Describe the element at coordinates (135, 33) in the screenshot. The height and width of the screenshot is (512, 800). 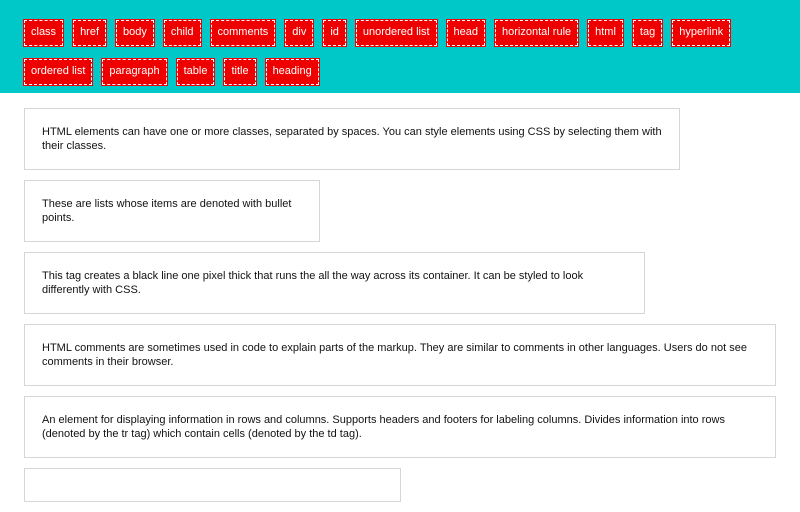
I see `tag-button-body: body` at that location.